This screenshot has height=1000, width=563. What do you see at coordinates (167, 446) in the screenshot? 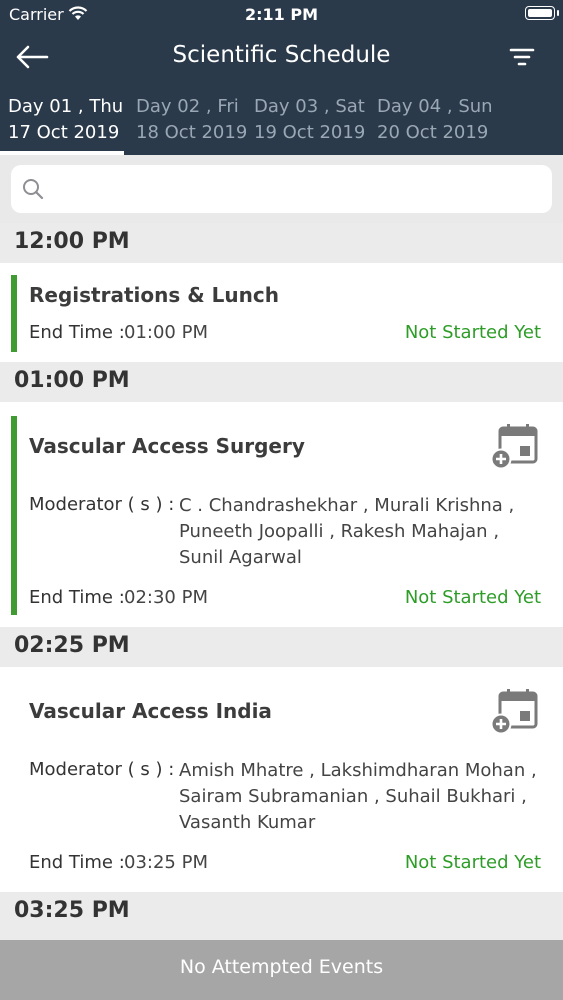
I see `session-title: Vascular Access Surgery` at bounding box center [167, 446].